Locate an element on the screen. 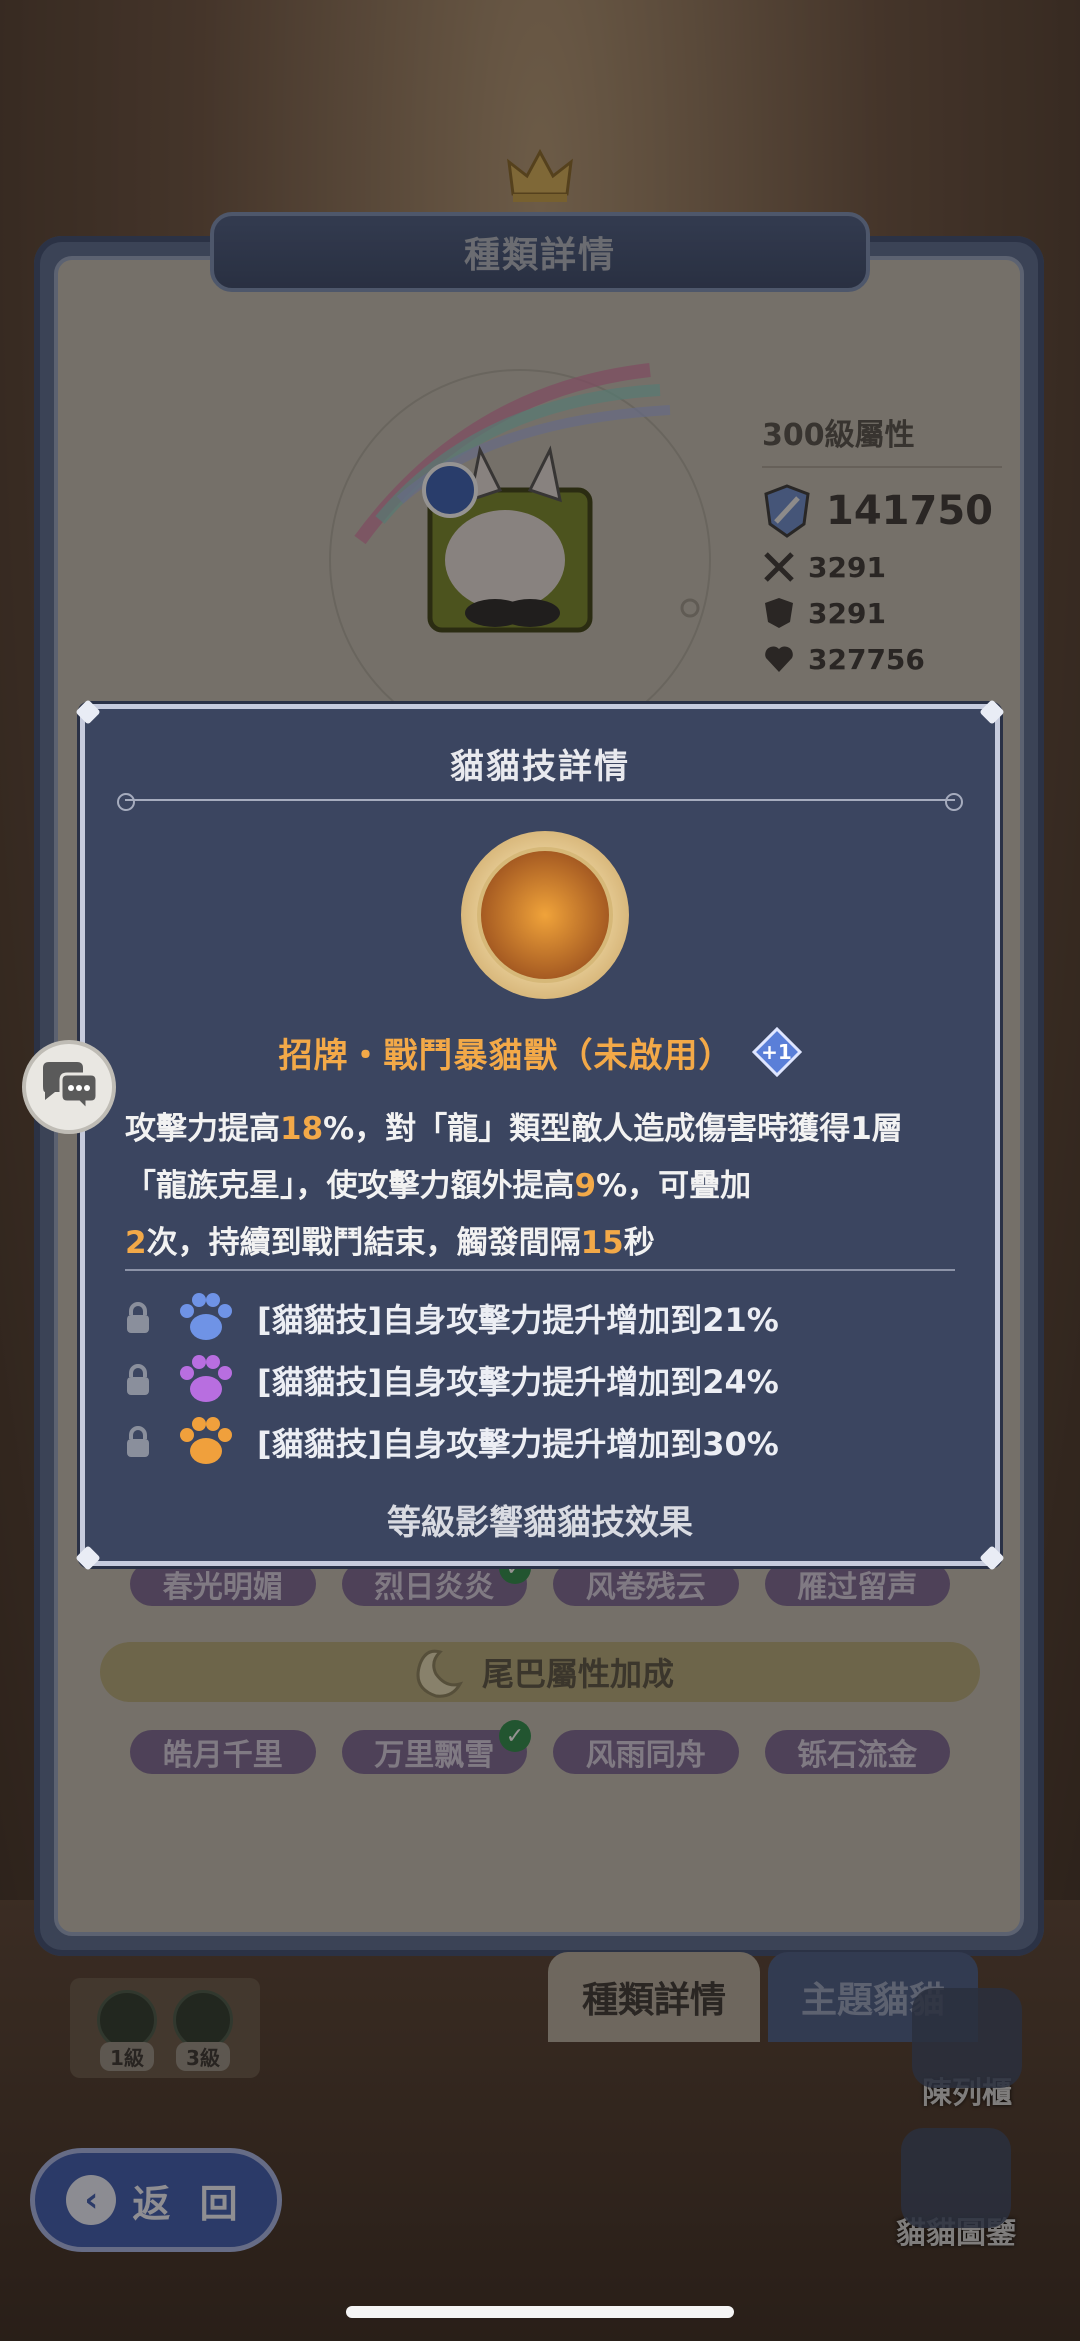 Image resolution: width=1080 pixels, height=2341 pixels. chat-bubbles-icon is located at coordinates (71, 1088).